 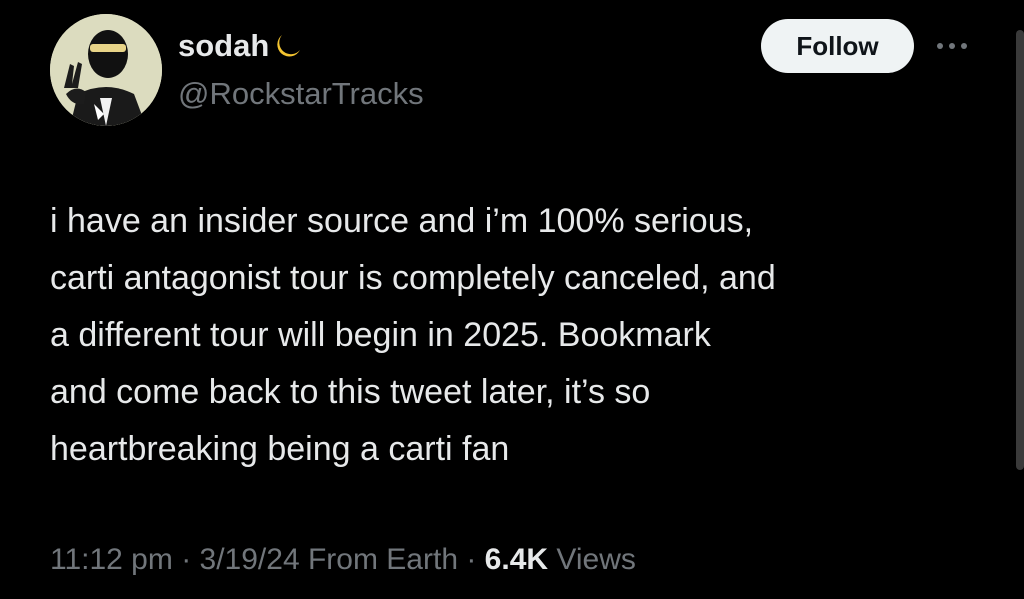 What do you see at coordinates (224, 45) in the screenshot?
I see `display-name-text: sodah` at bounding box center [224, 45].